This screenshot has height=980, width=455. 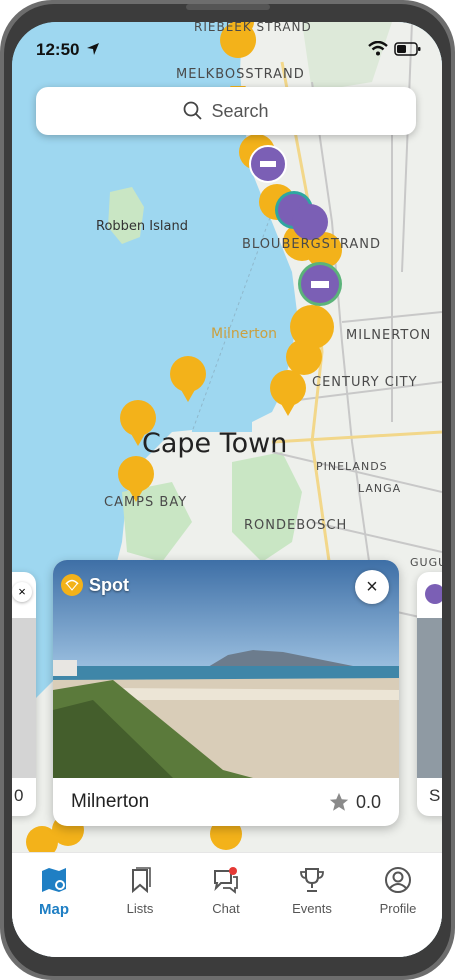 What do you see at coordinates (226, 908) in the screenshot?
I see `tab-chat-label: Chat` at bounding box center [226, 908].